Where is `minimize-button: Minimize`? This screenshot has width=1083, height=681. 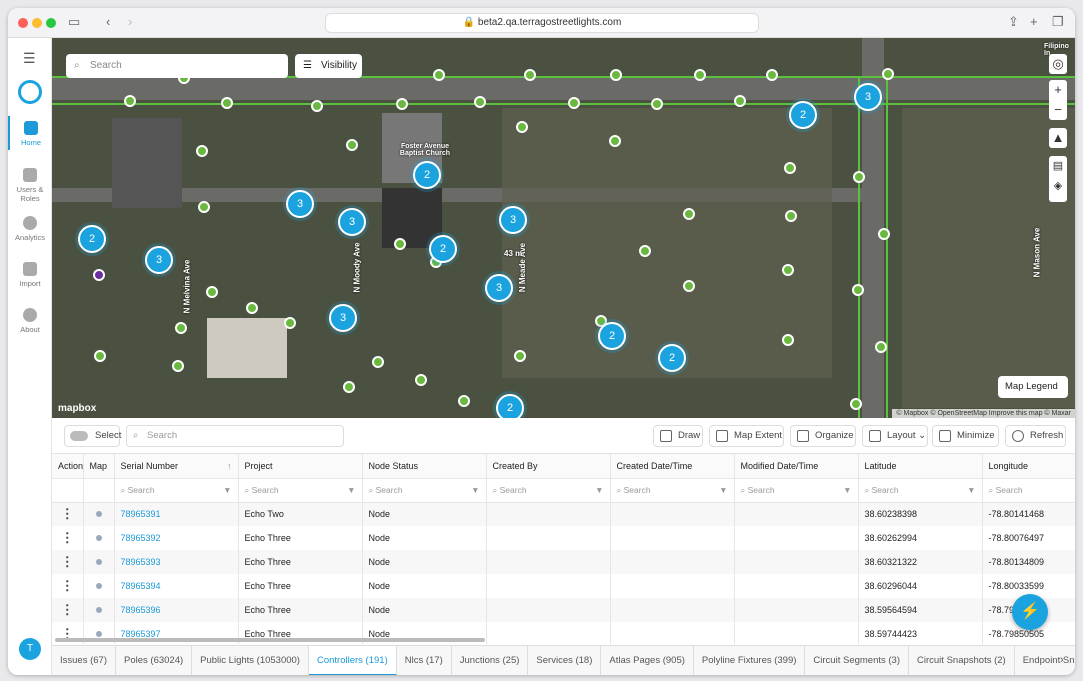
minimize-button: Minimize is located at coordinates (965, 436).